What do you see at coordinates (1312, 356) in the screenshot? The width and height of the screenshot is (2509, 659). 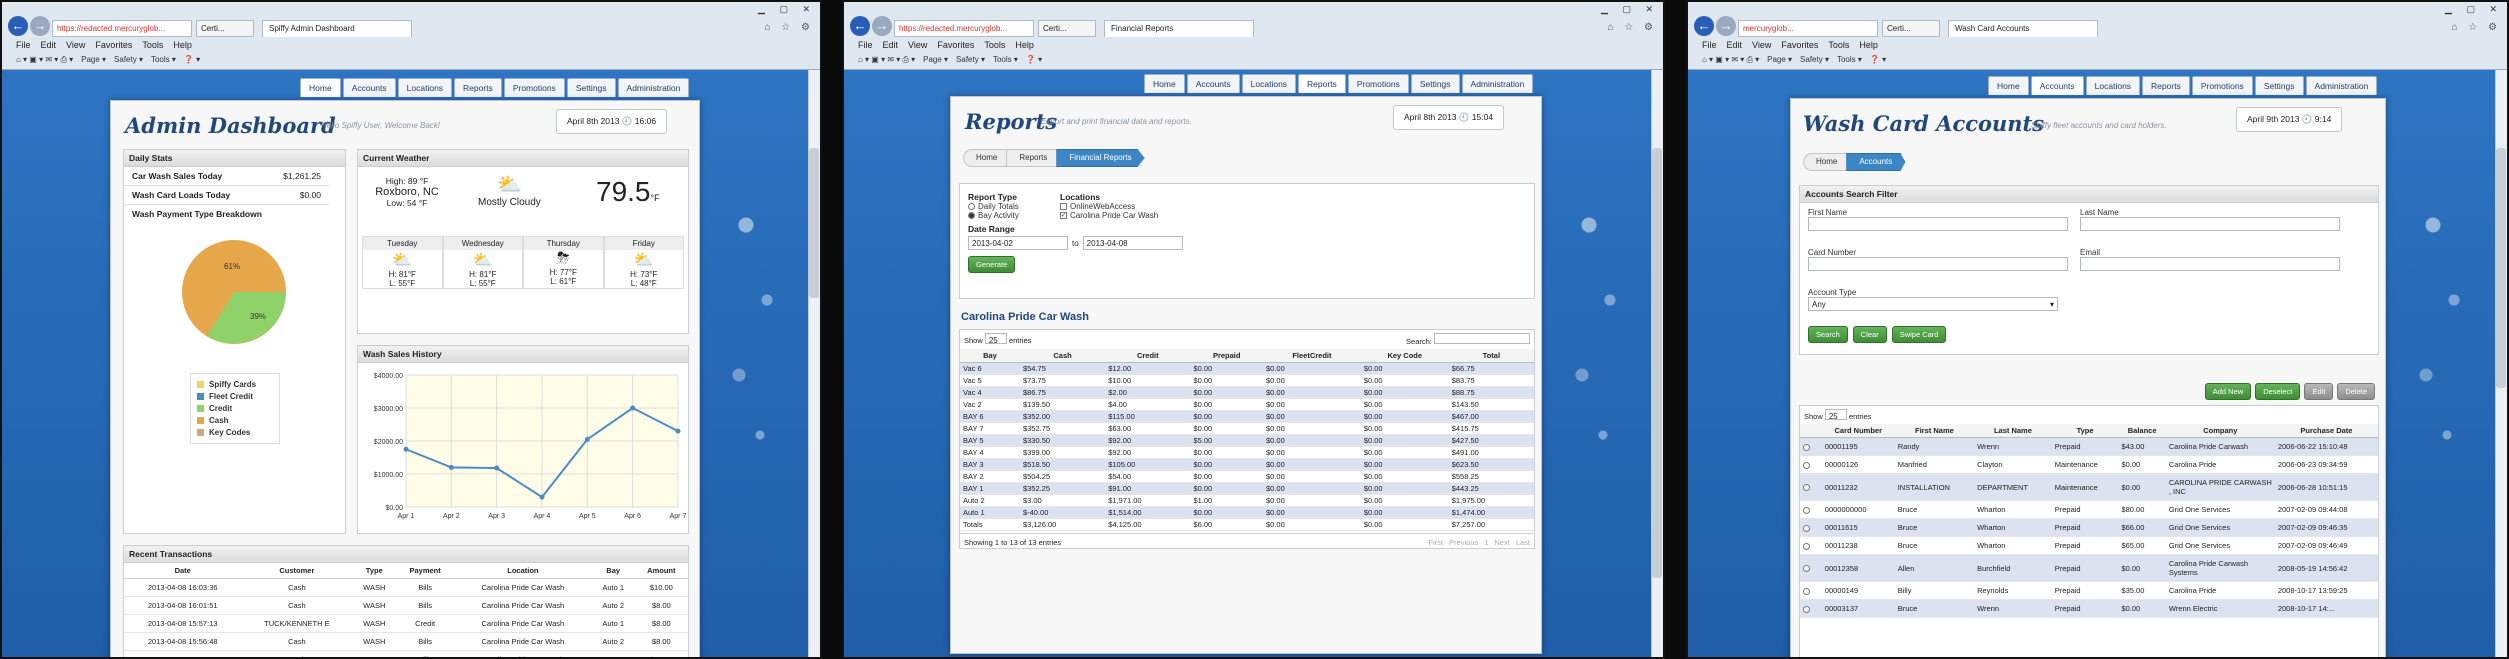 I see `column-header: FleetCredit` at bounding box center [1312, 356].